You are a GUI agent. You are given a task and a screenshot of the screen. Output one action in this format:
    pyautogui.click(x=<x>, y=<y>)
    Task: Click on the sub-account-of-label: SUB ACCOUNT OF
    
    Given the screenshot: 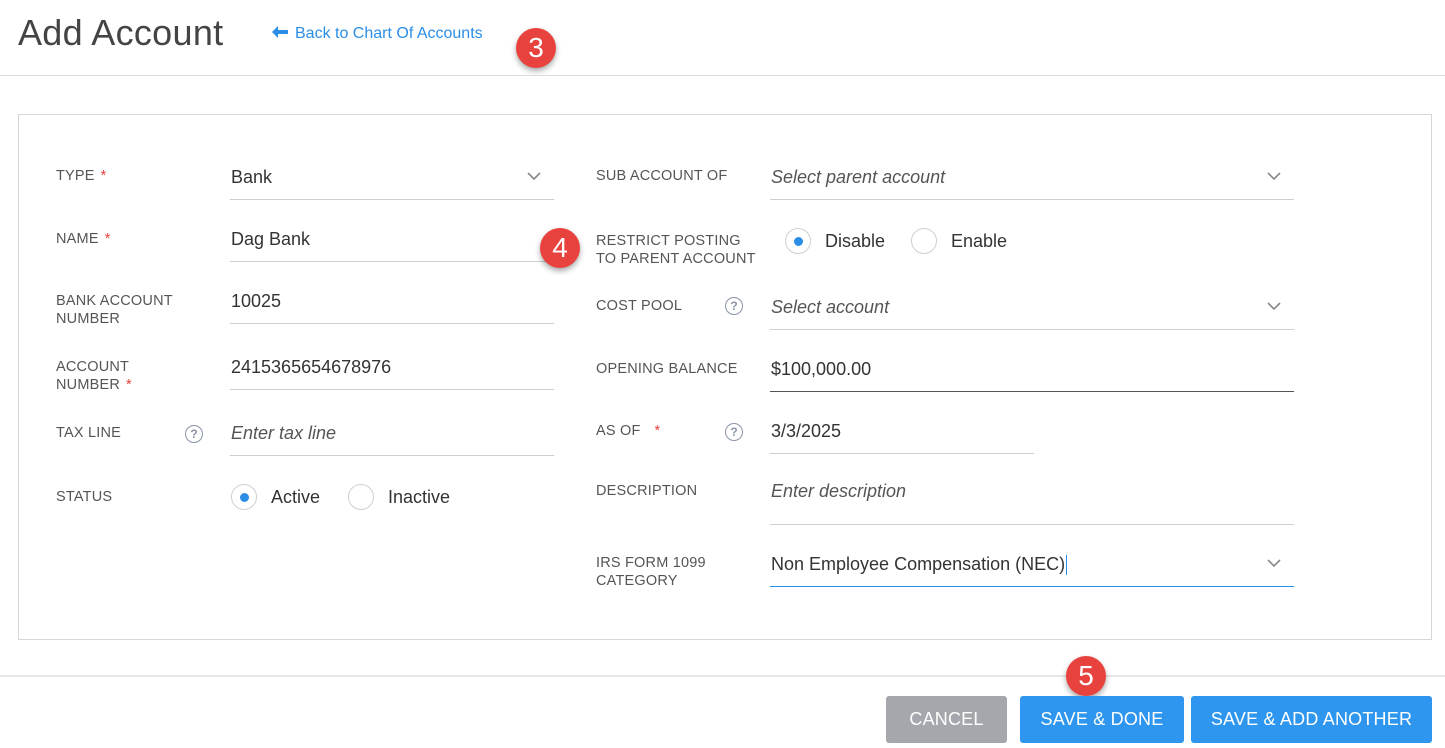 What is the action you would take?
    pyautogui.click(x=662, y=176)
    